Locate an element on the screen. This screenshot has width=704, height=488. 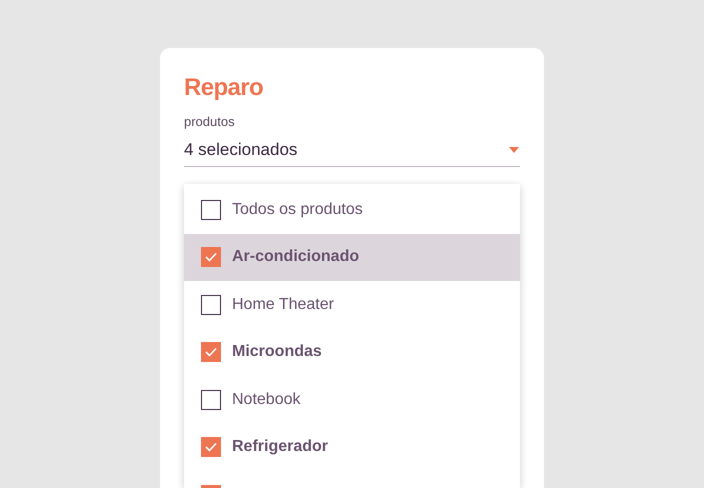
select-value: 4 selecionados is located at coordinates (241, 150).